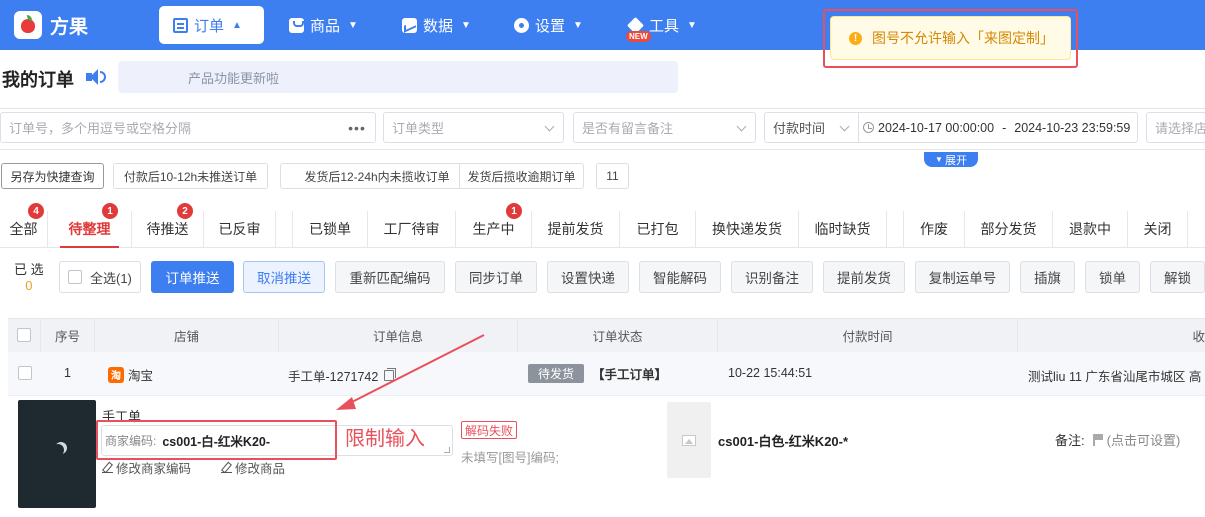  I want to click on nav-goods-label: 商品, so click(325, 26).